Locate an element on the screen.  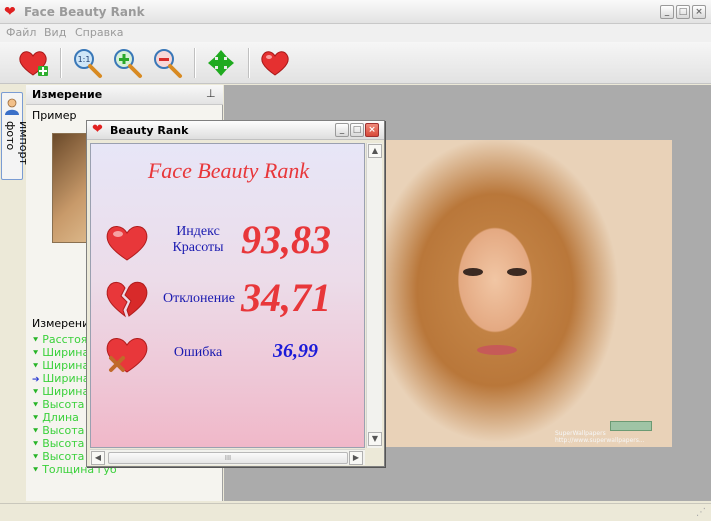
zoom-in-icon is located at coordinates (128, 63).